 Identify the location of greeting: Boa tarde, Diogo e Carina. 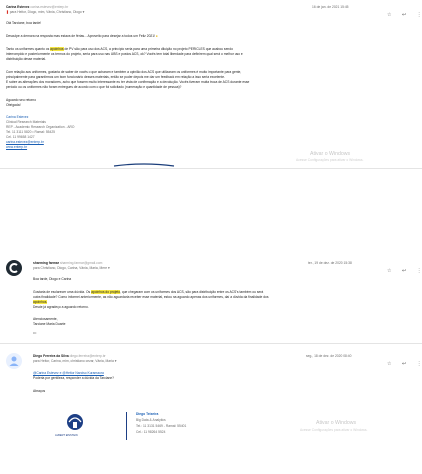
(52, 279).